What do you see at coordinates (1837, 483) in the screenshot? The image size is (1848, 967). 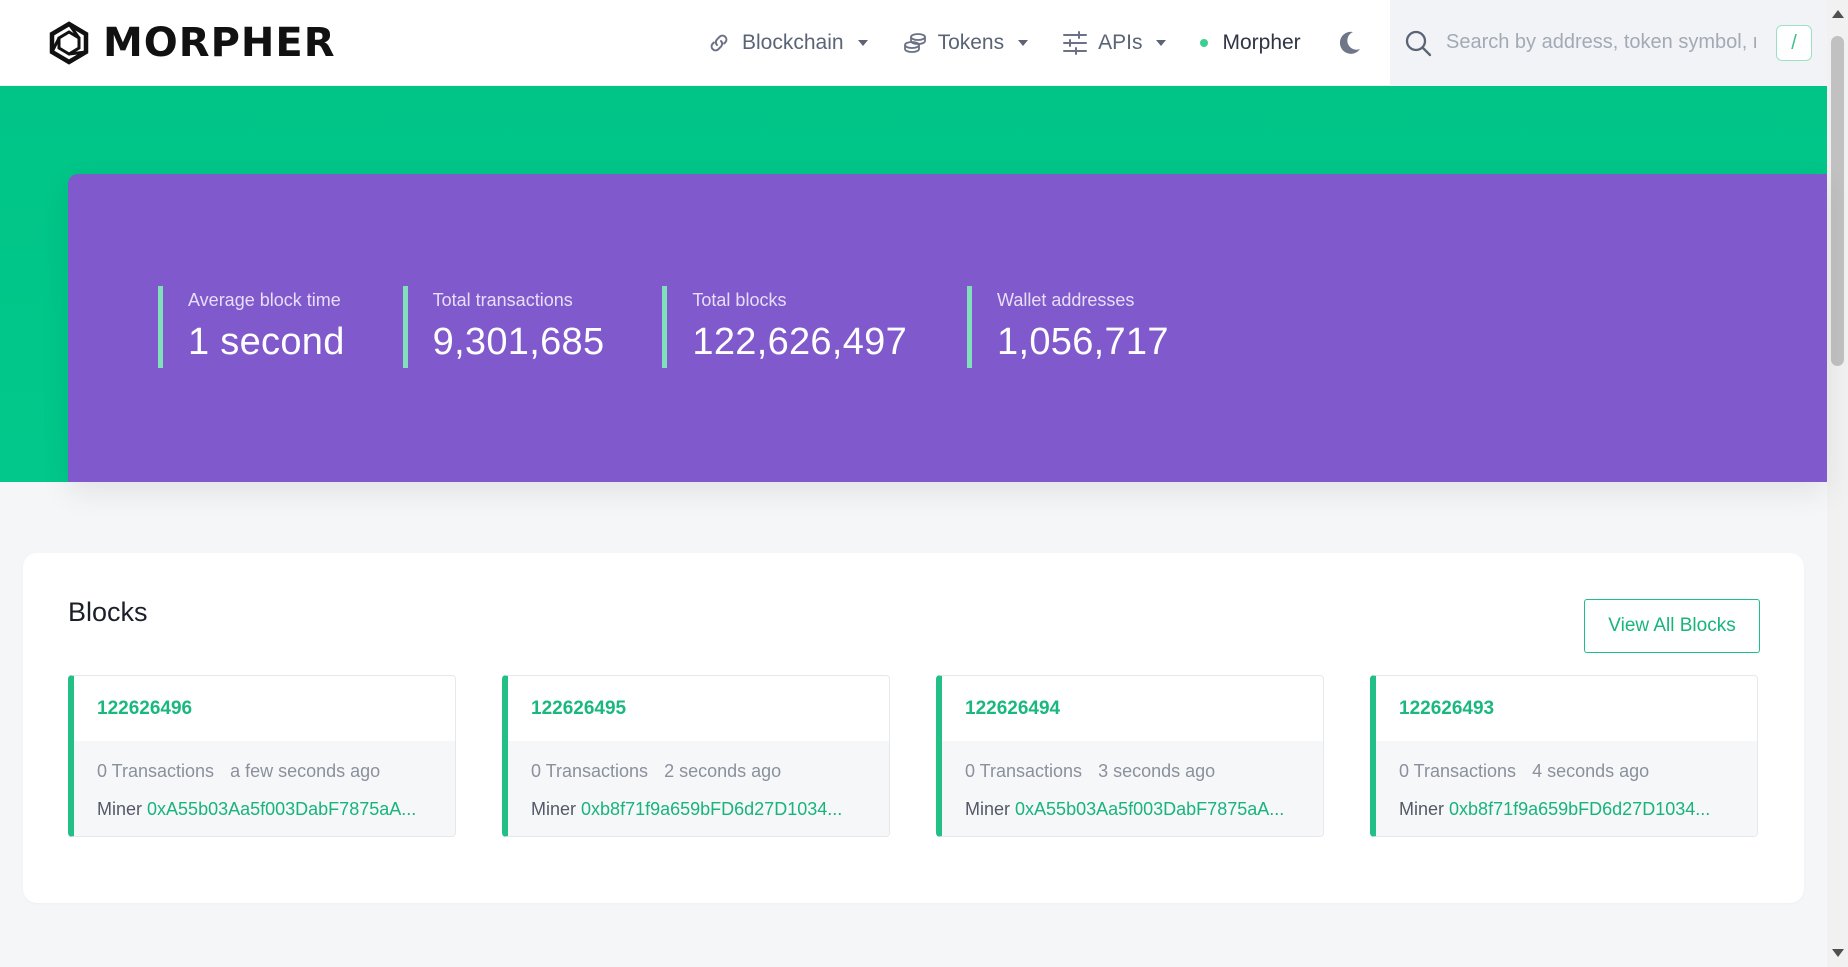 I see `page-scrollbar` at bounding box center [1837, 483].